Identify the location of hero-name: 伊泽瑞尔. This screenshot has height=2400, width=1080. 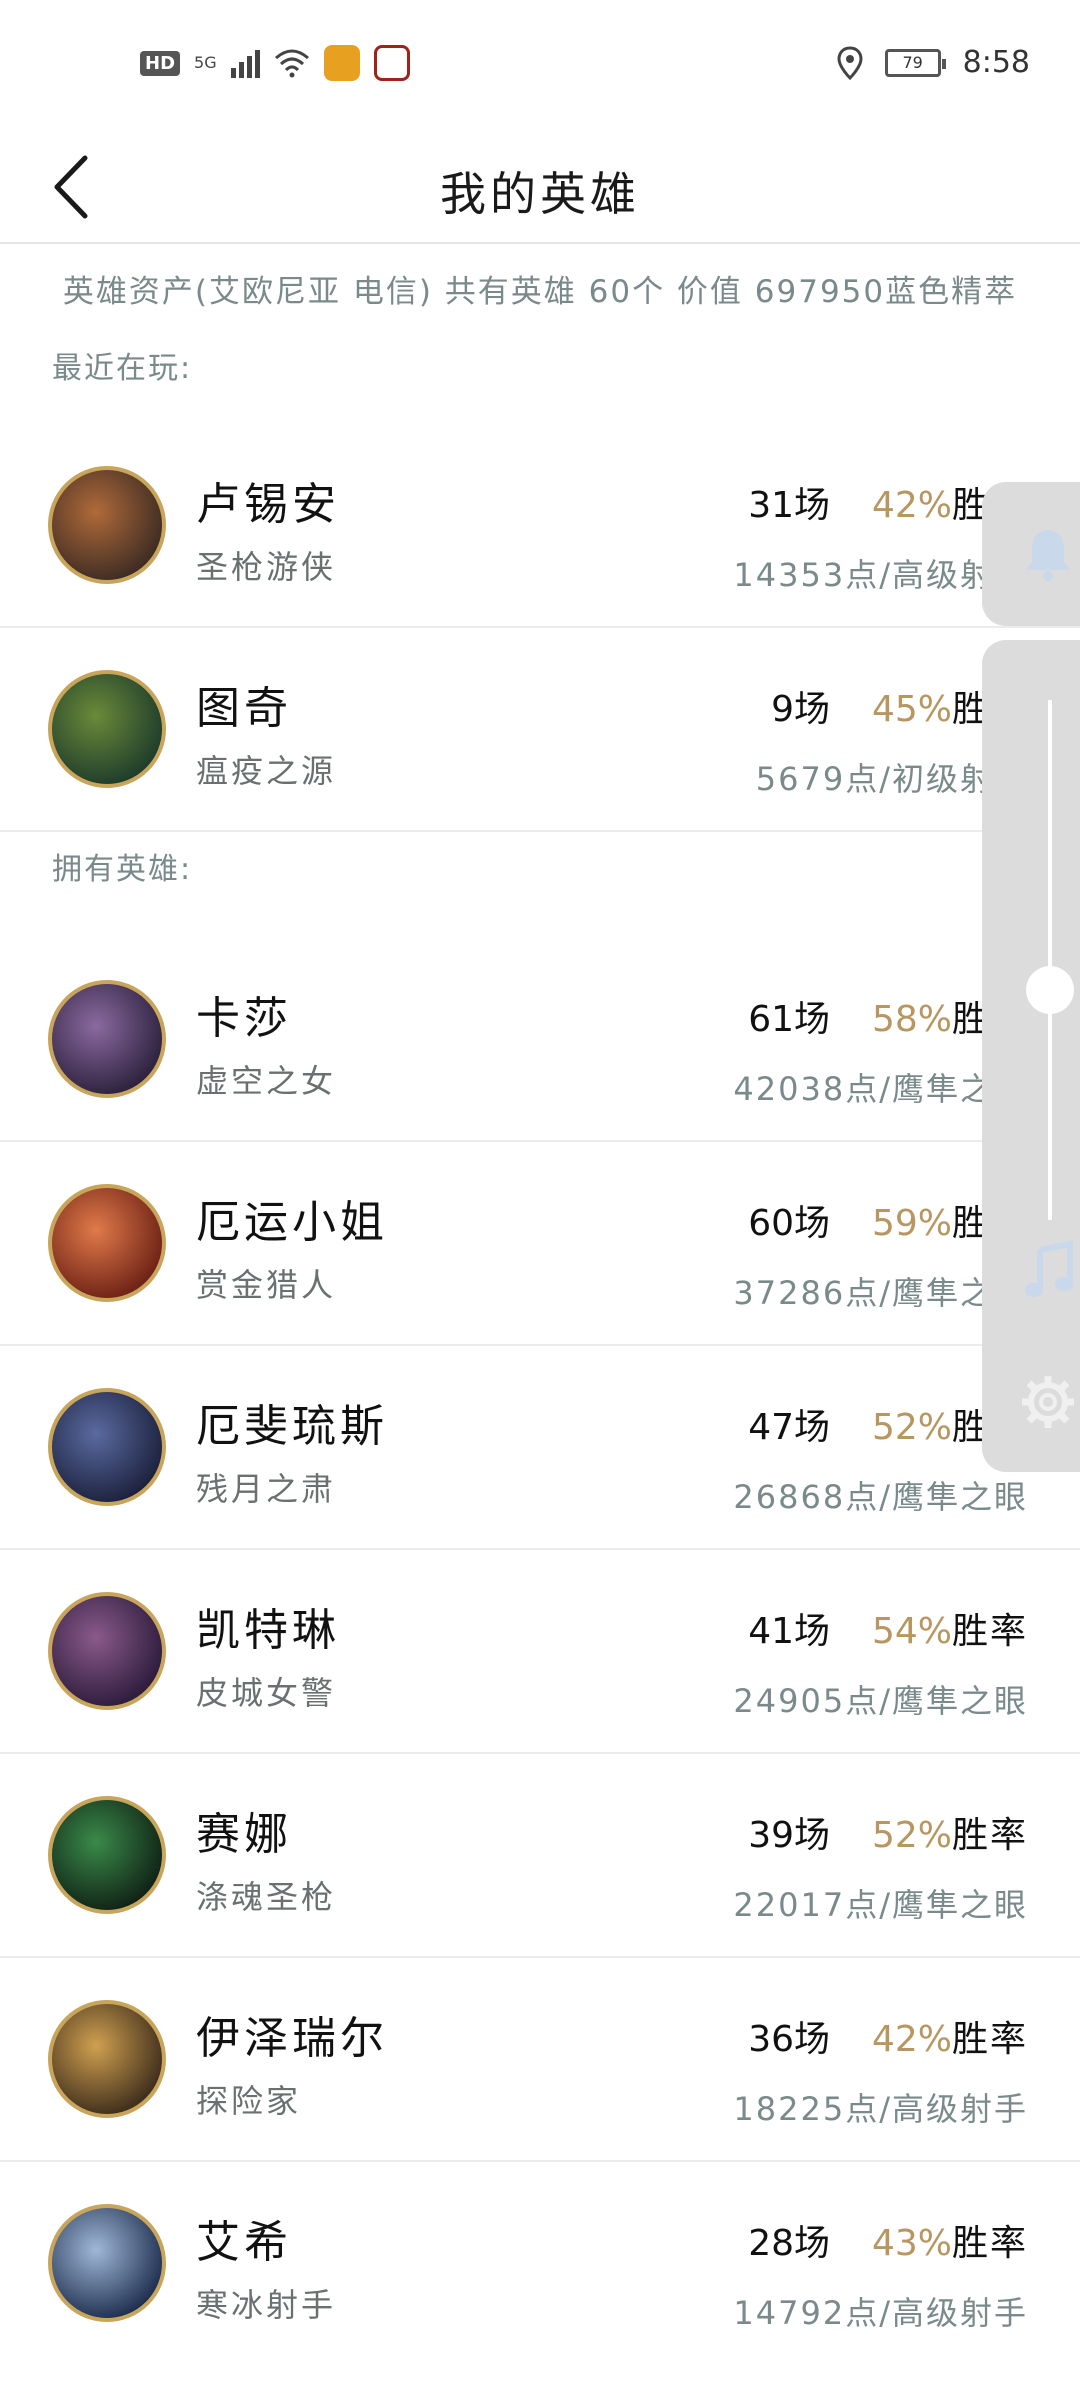
(292, 2038).